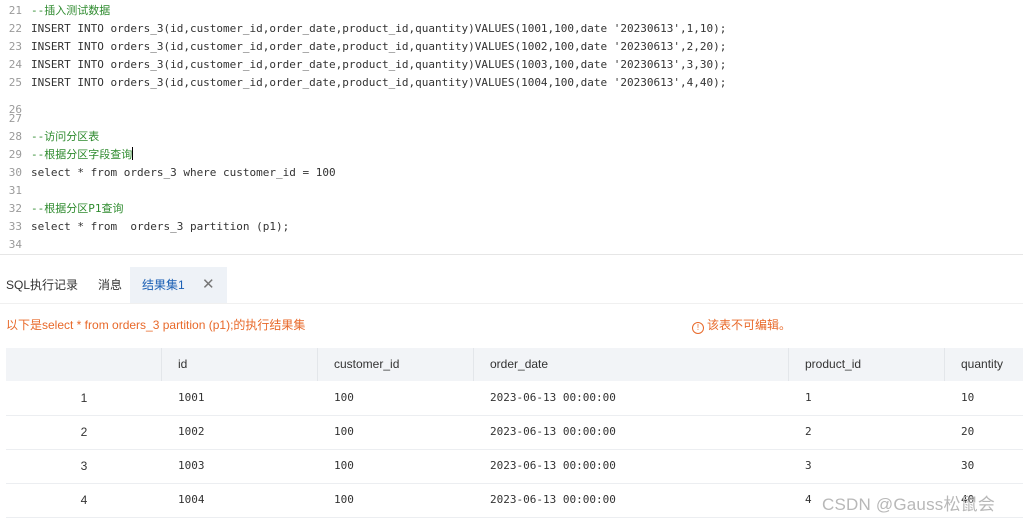 The image size is (1023, 521). Describe the element at coordinates (749, 325) in the screenshot. I see `readonly-text: 该表不可编辑。` at that location.